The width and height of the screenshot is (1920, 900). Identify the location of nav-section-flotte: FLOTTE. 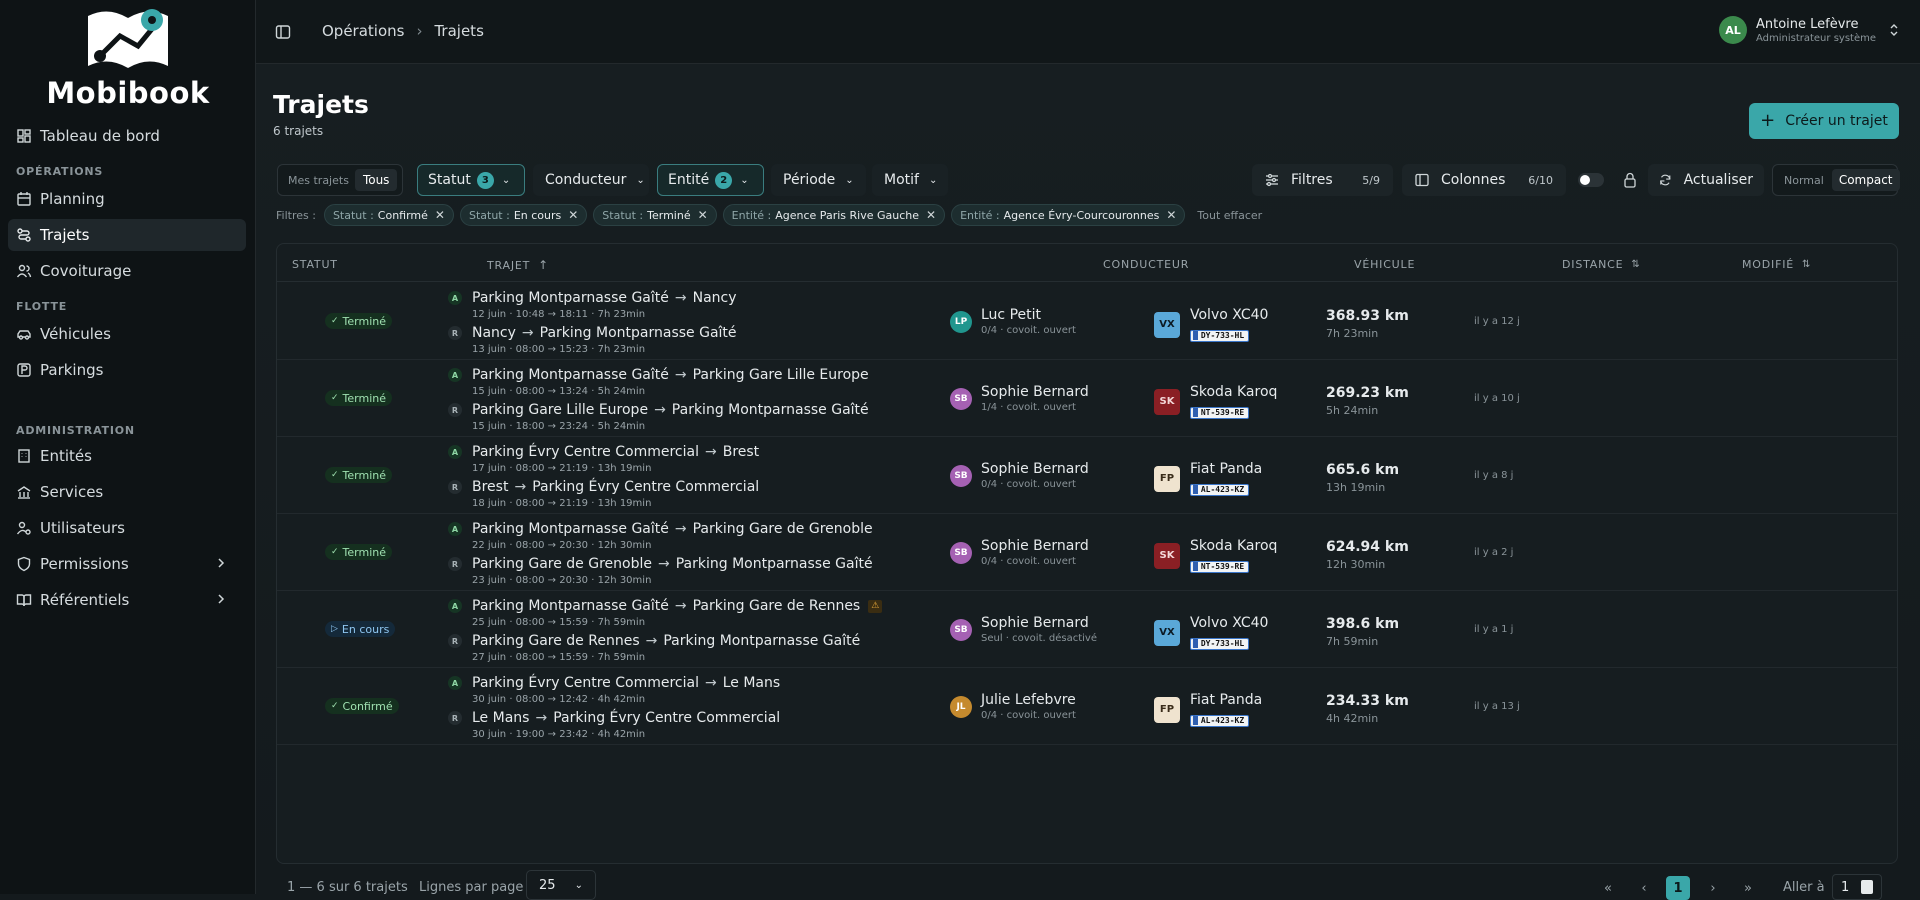
(42, 306).